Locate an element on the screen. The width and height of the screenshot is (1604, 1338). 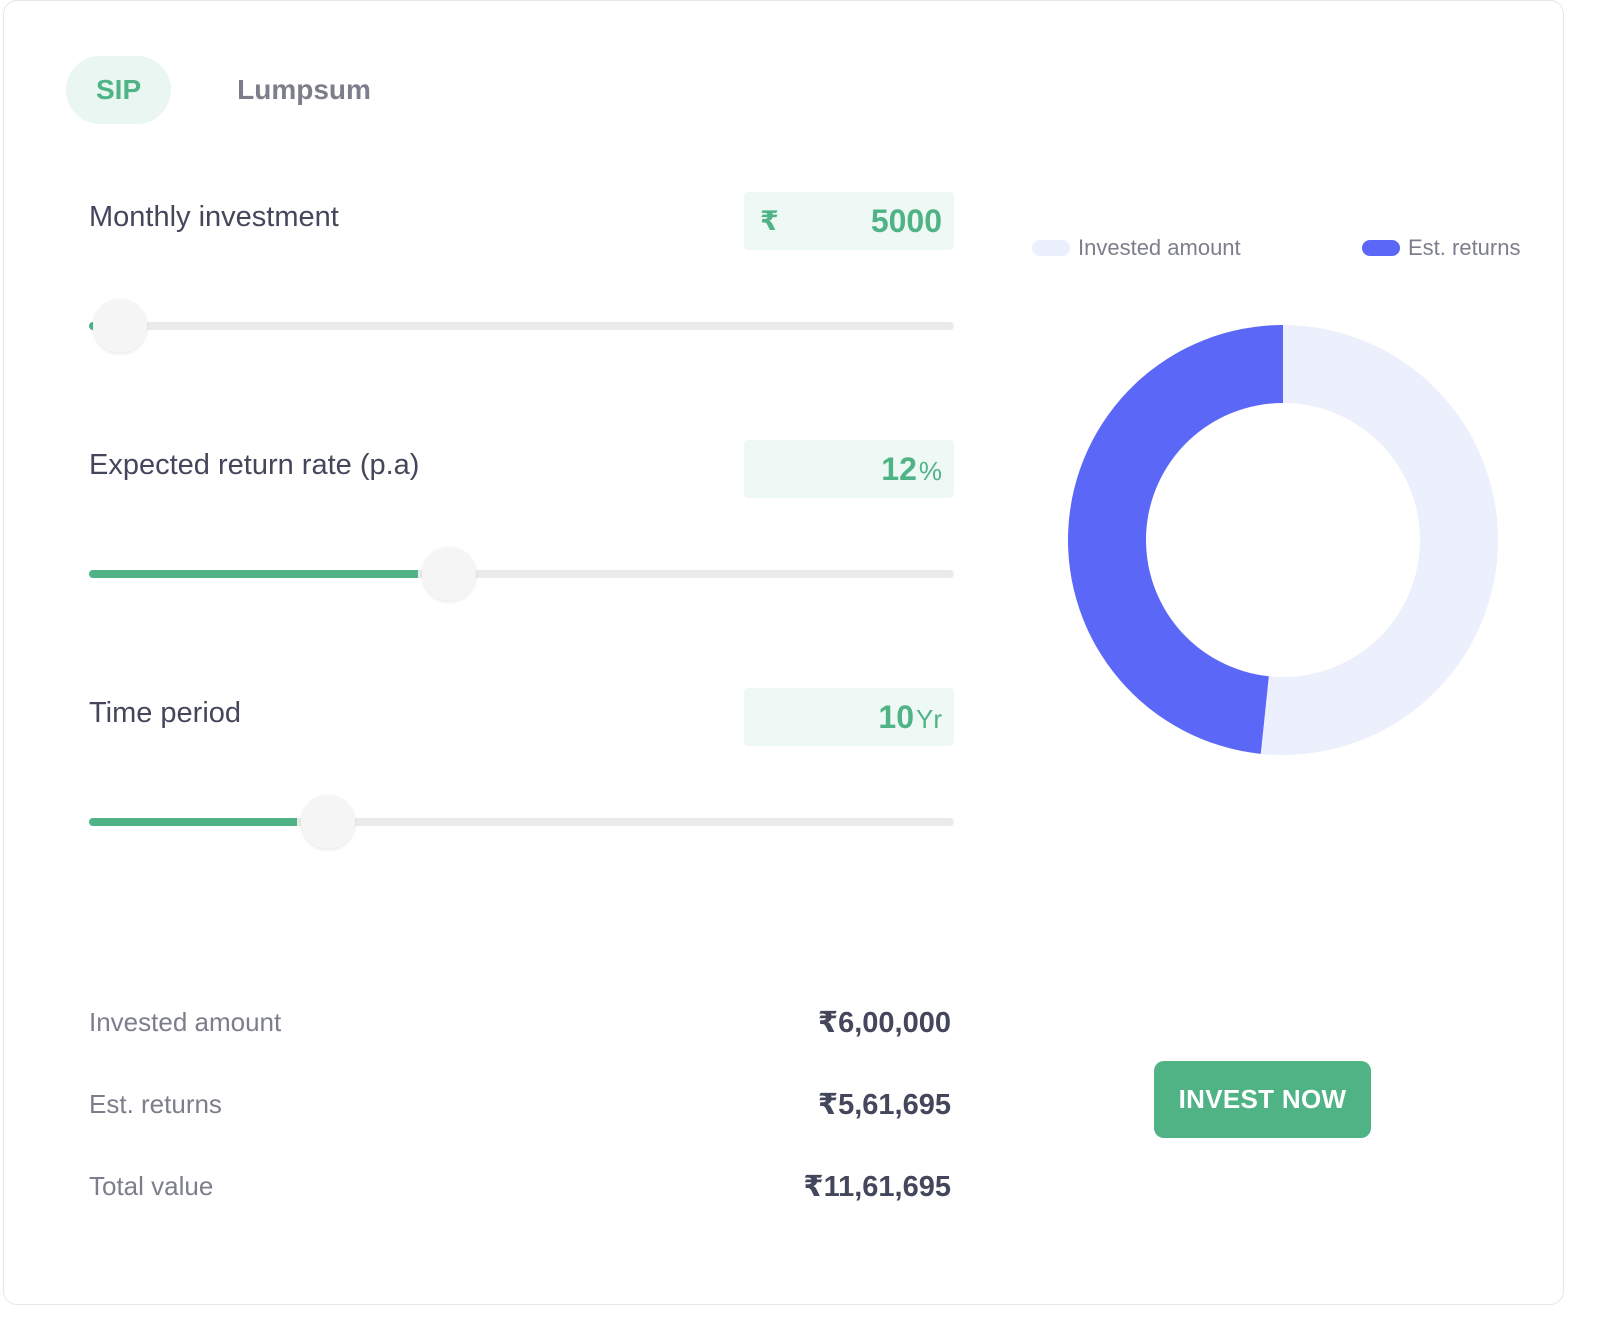
return-rate-slider is located at coordinates (521, 574).